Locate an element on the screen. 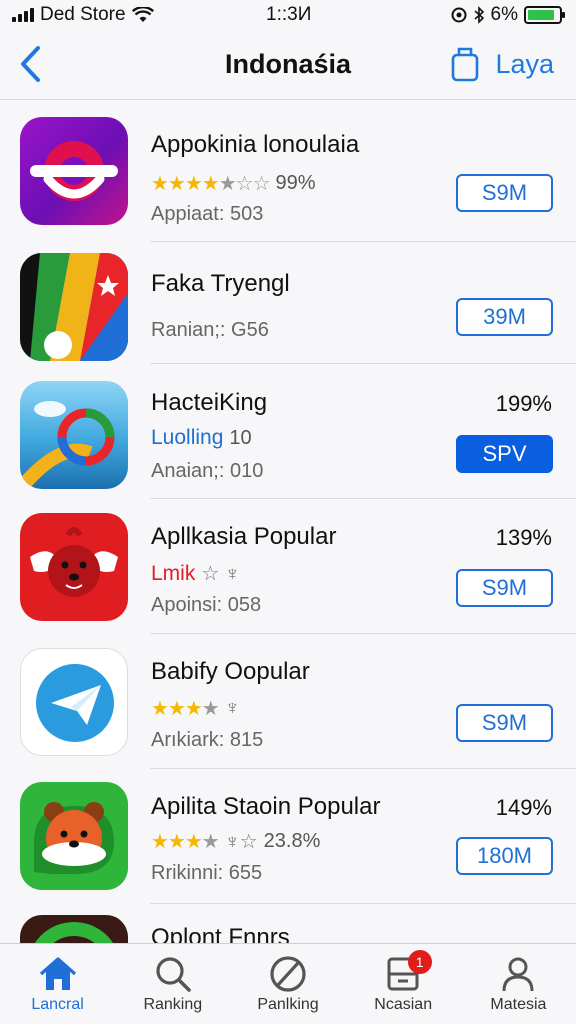  rating-percent: 23.8% is located at coordinates (292, 841).